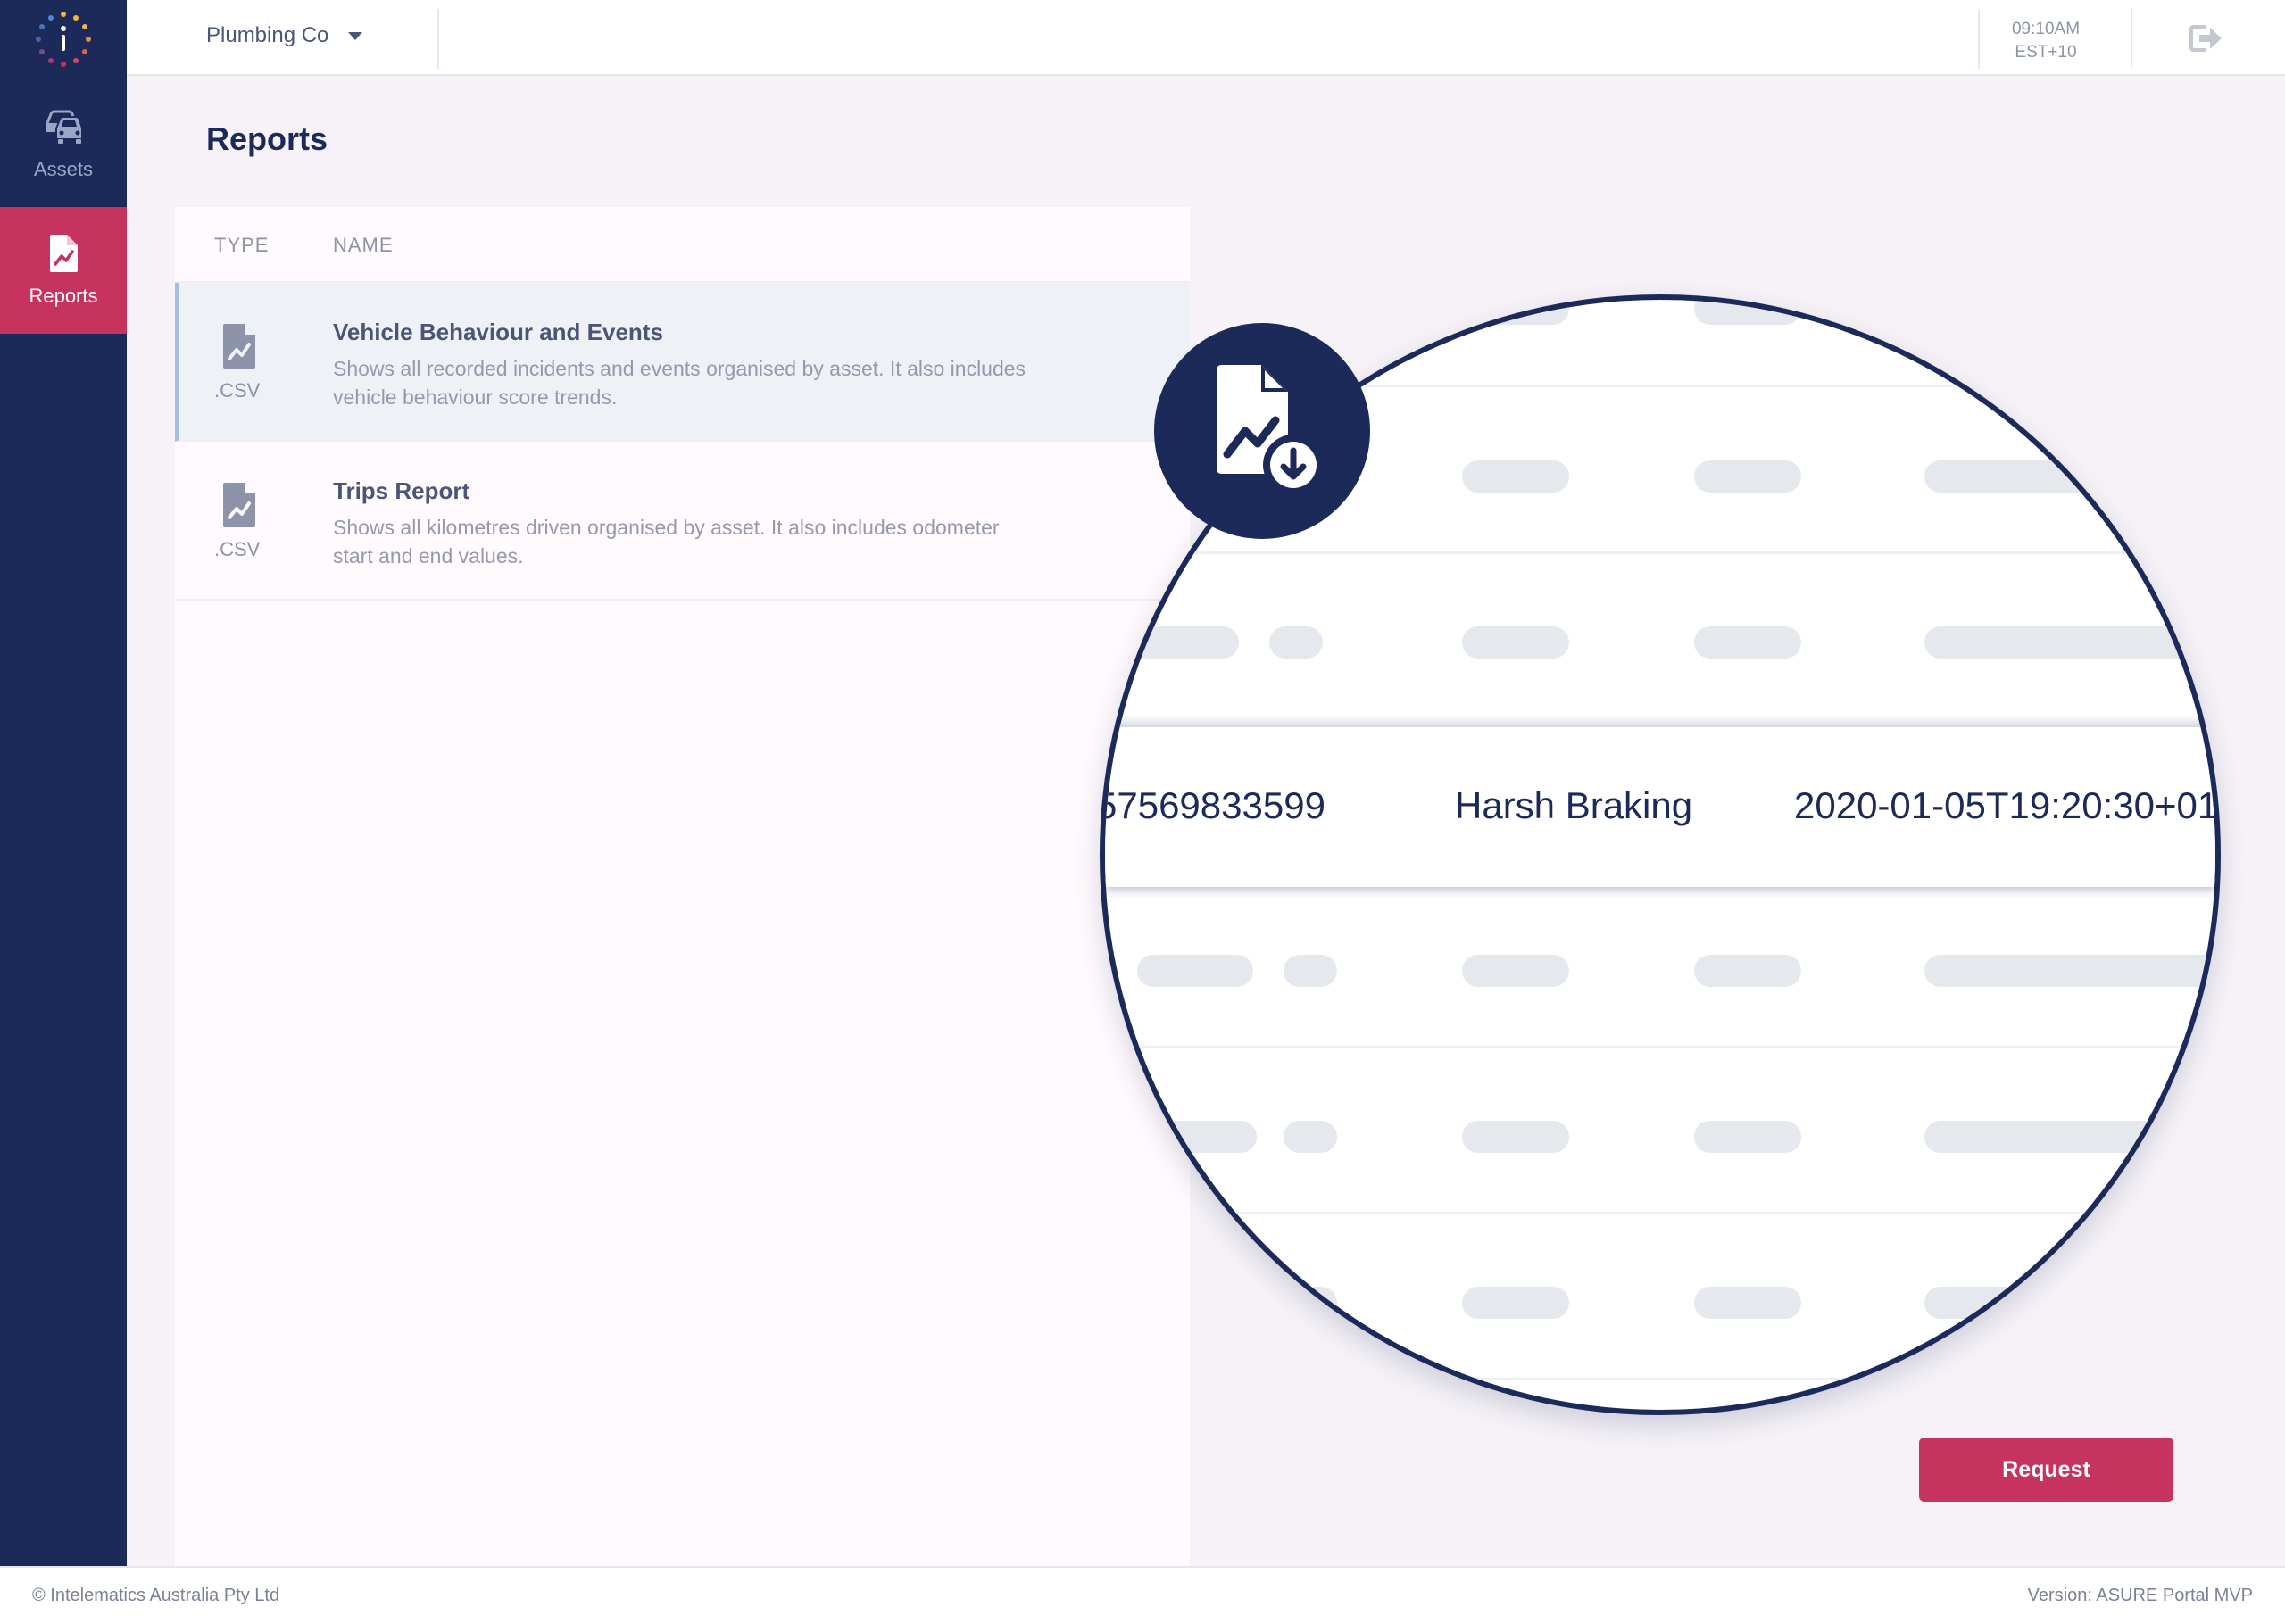 The width and height of the screenshot is (2285, 1624). I want to click on top-header: Plumbing Co 09:10AM EST+10, so click(1206, 38).